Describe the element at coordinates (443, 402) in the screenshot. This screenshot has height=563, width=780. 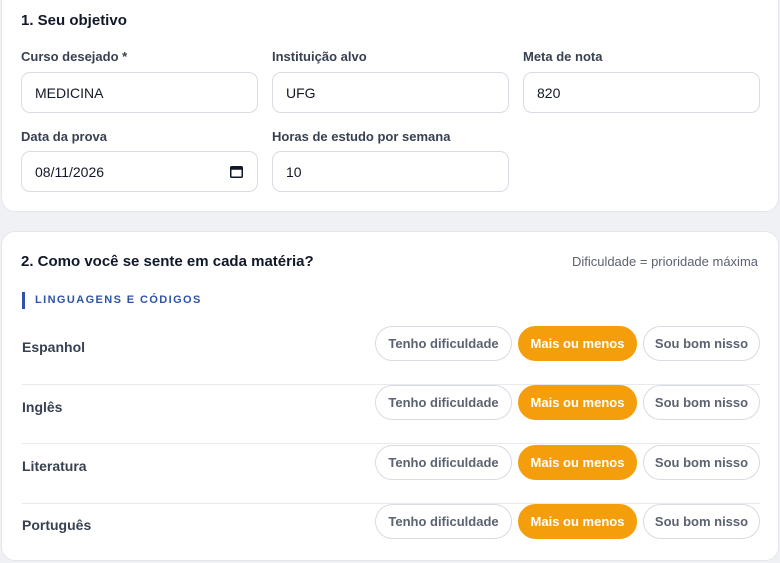
I see `option-hard-ingles: Tenho dificuldade` at that location.